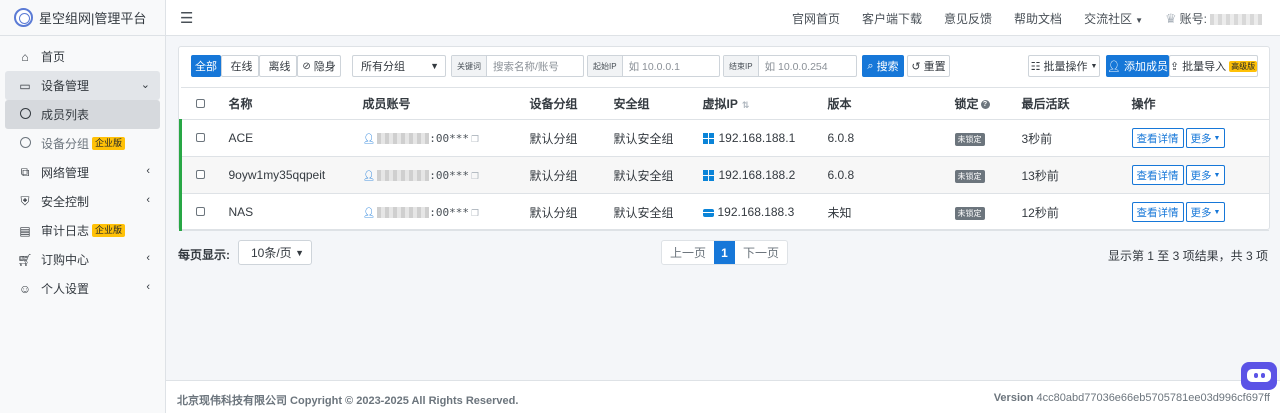 Image resolution: width=1280 pixels, height=413 pixels. I want to click on brand: 星空组网|管理平台, so click(82, 18).